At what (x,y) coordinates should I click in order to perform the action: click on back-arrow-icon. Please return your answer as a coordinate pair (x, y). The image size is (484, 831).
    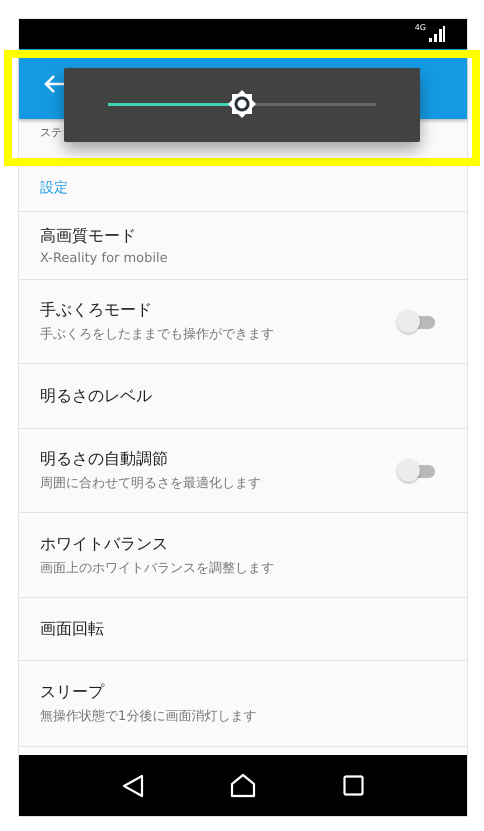
    Looking at the image, I should click on (54, 84).